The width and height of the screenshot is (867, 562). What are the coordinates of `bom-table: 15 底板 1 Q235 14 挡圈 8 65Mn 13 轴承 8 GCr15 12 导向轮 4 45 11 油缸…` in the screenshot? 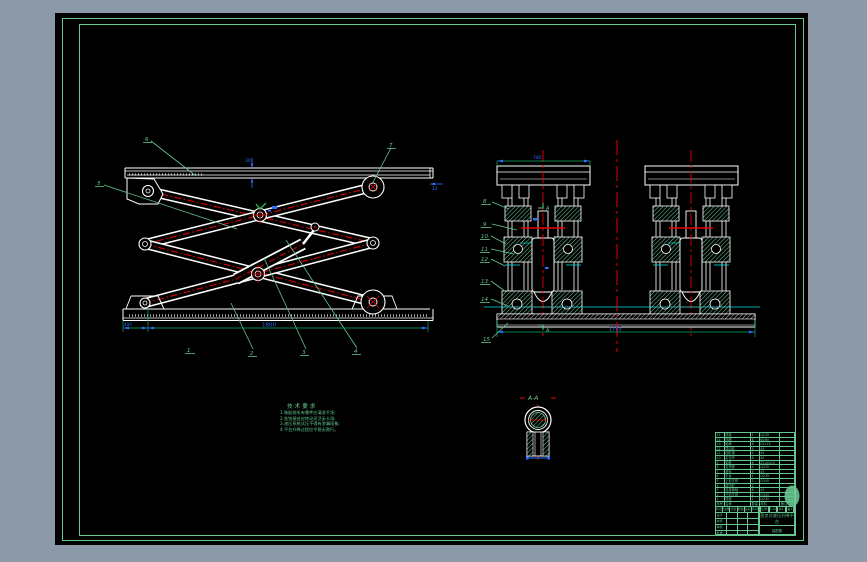 It's located at (755, 469).